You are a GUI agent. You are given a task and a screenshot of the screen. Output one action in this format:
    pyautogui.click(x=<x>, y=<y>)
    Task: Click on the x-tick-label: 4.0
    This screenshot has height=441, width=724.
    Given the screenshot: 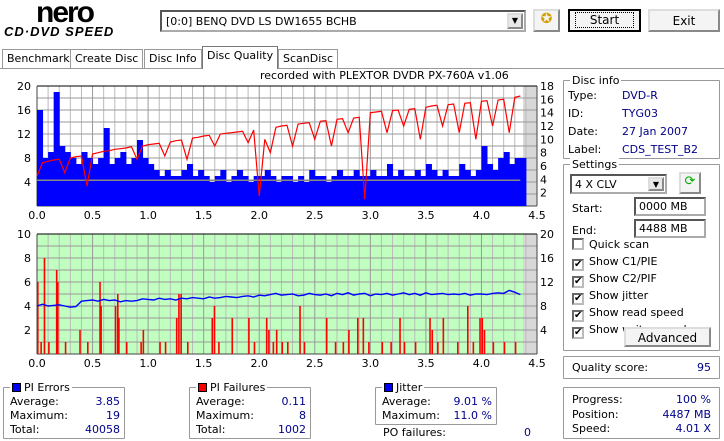 What is the action you would take?
    pyautogui.click(x=482, y=363)
    